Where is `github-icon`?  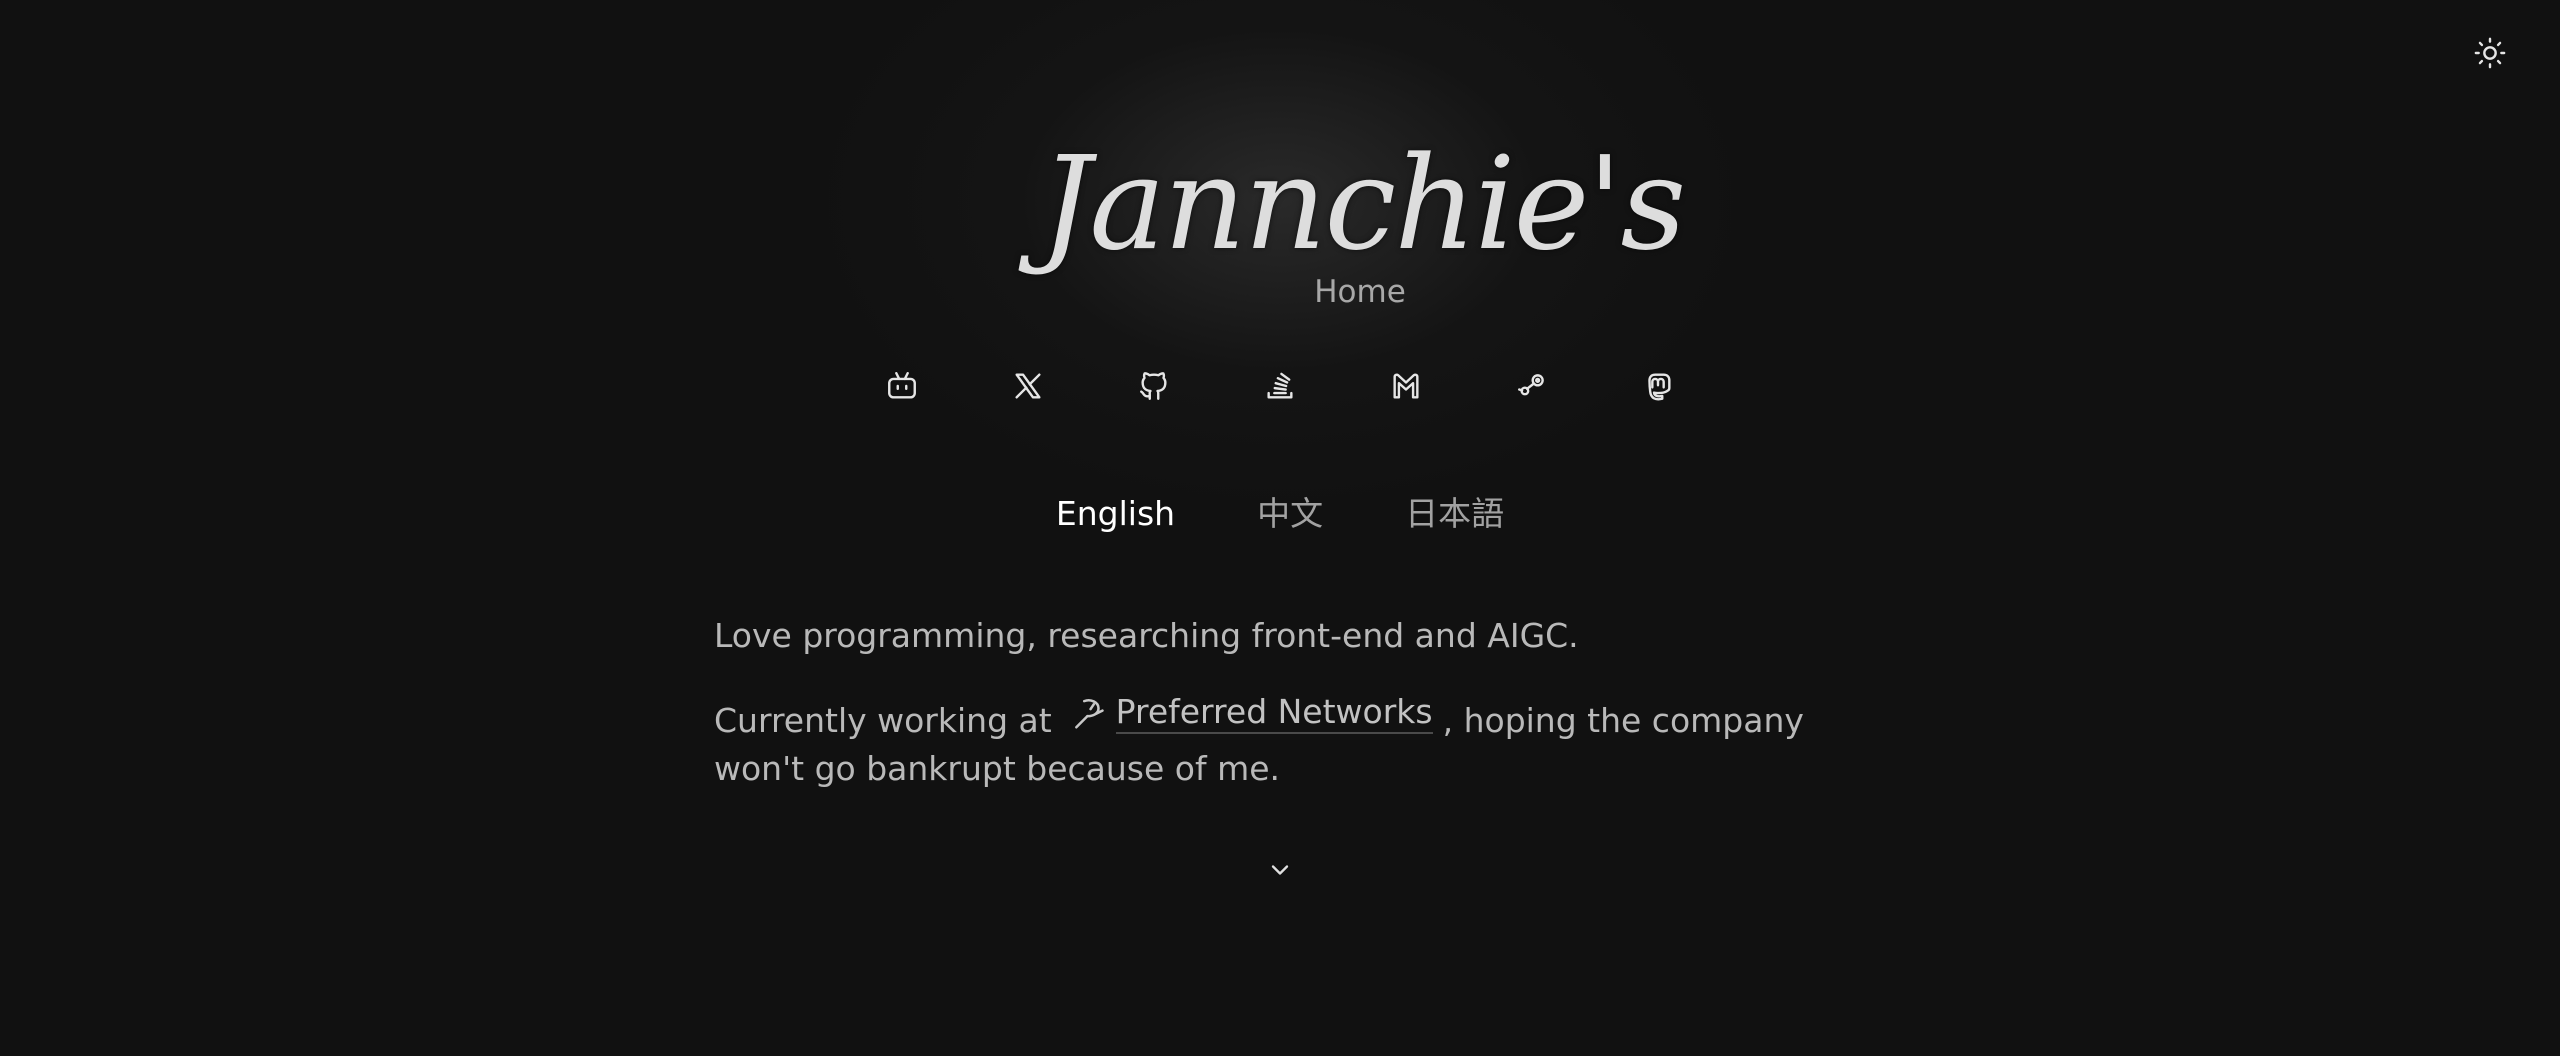
github-icon is located at coordinates (1153, 386).